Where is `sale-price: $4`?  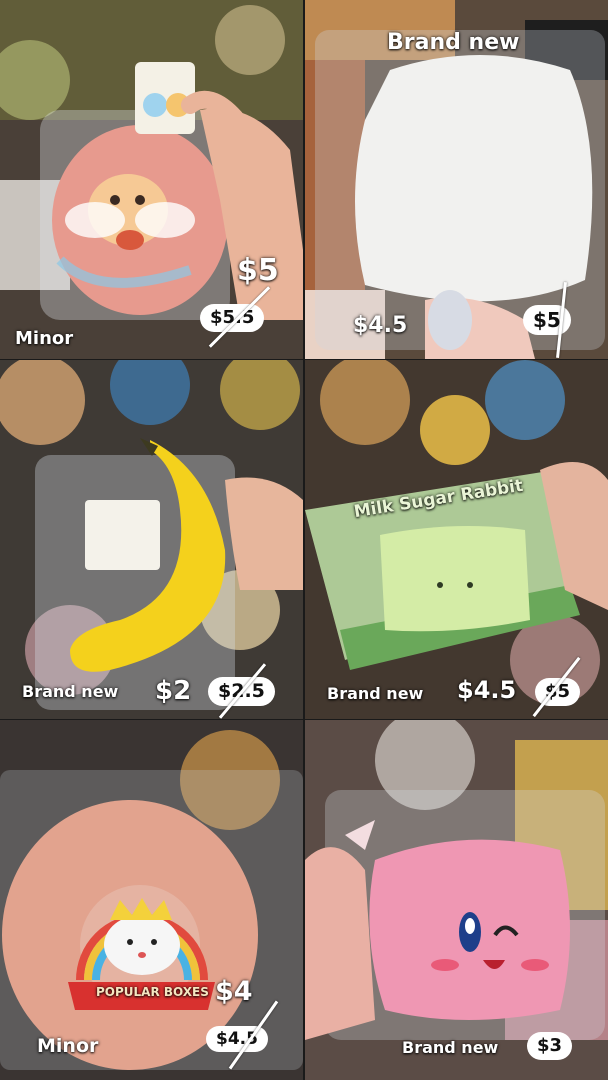
sale-price: $4 is located at coordinates (234, 991).